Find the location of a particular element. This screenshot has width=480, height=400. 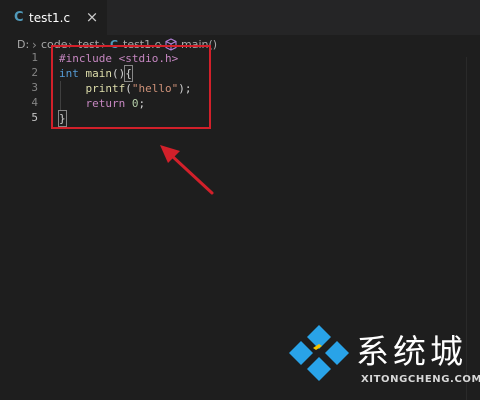

watermark-brand-en: XITONGCHENG.COM is located at coordinates (420, 379).